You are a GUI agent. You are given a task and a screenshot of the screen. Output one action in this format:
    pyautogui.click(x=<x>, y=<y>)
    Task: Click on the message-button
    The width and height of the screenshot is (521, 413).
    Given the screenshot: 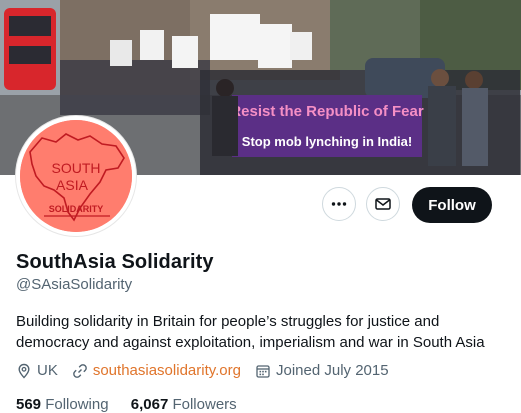 What is the action you would take?
    pyautogui.click(x=383, y=204)
    